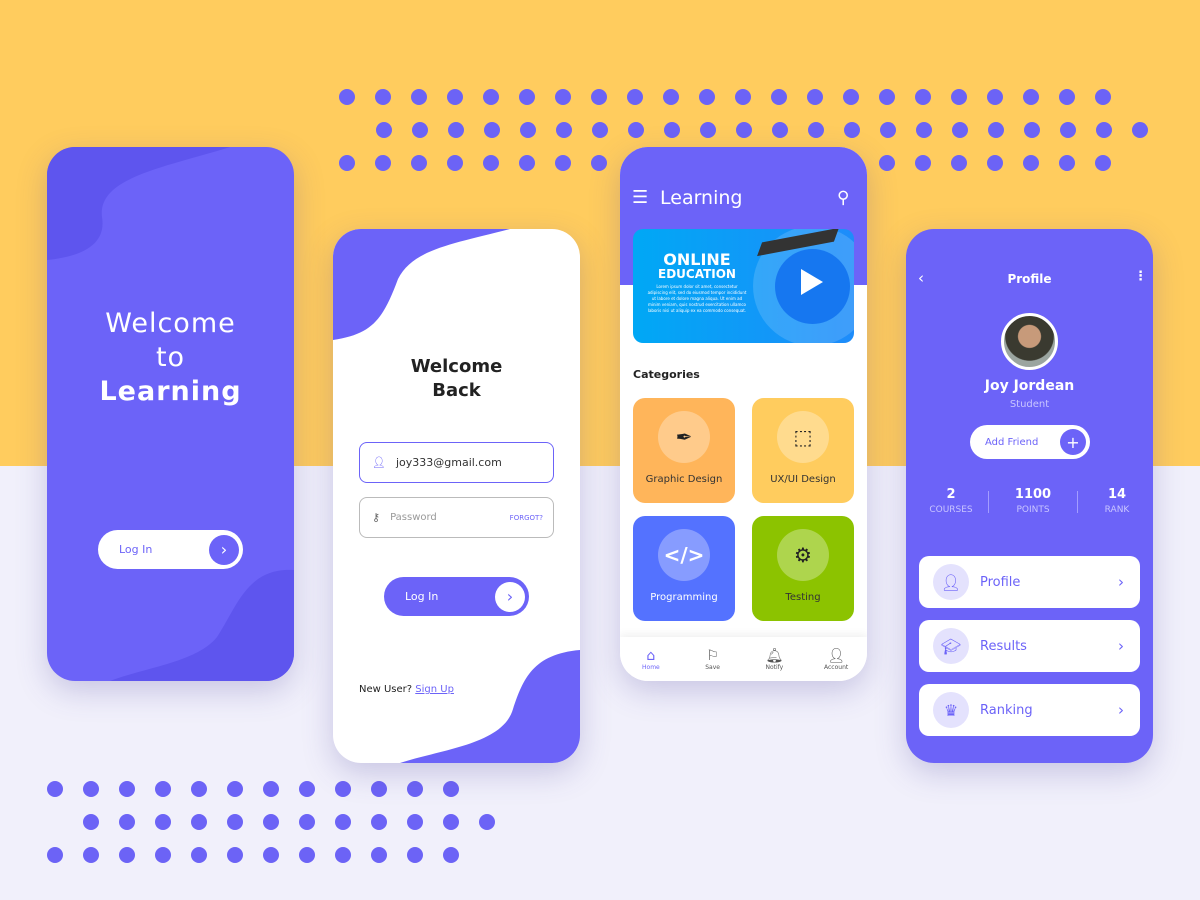  I want to click on signup-link: Sign Up, so click(434, 689).